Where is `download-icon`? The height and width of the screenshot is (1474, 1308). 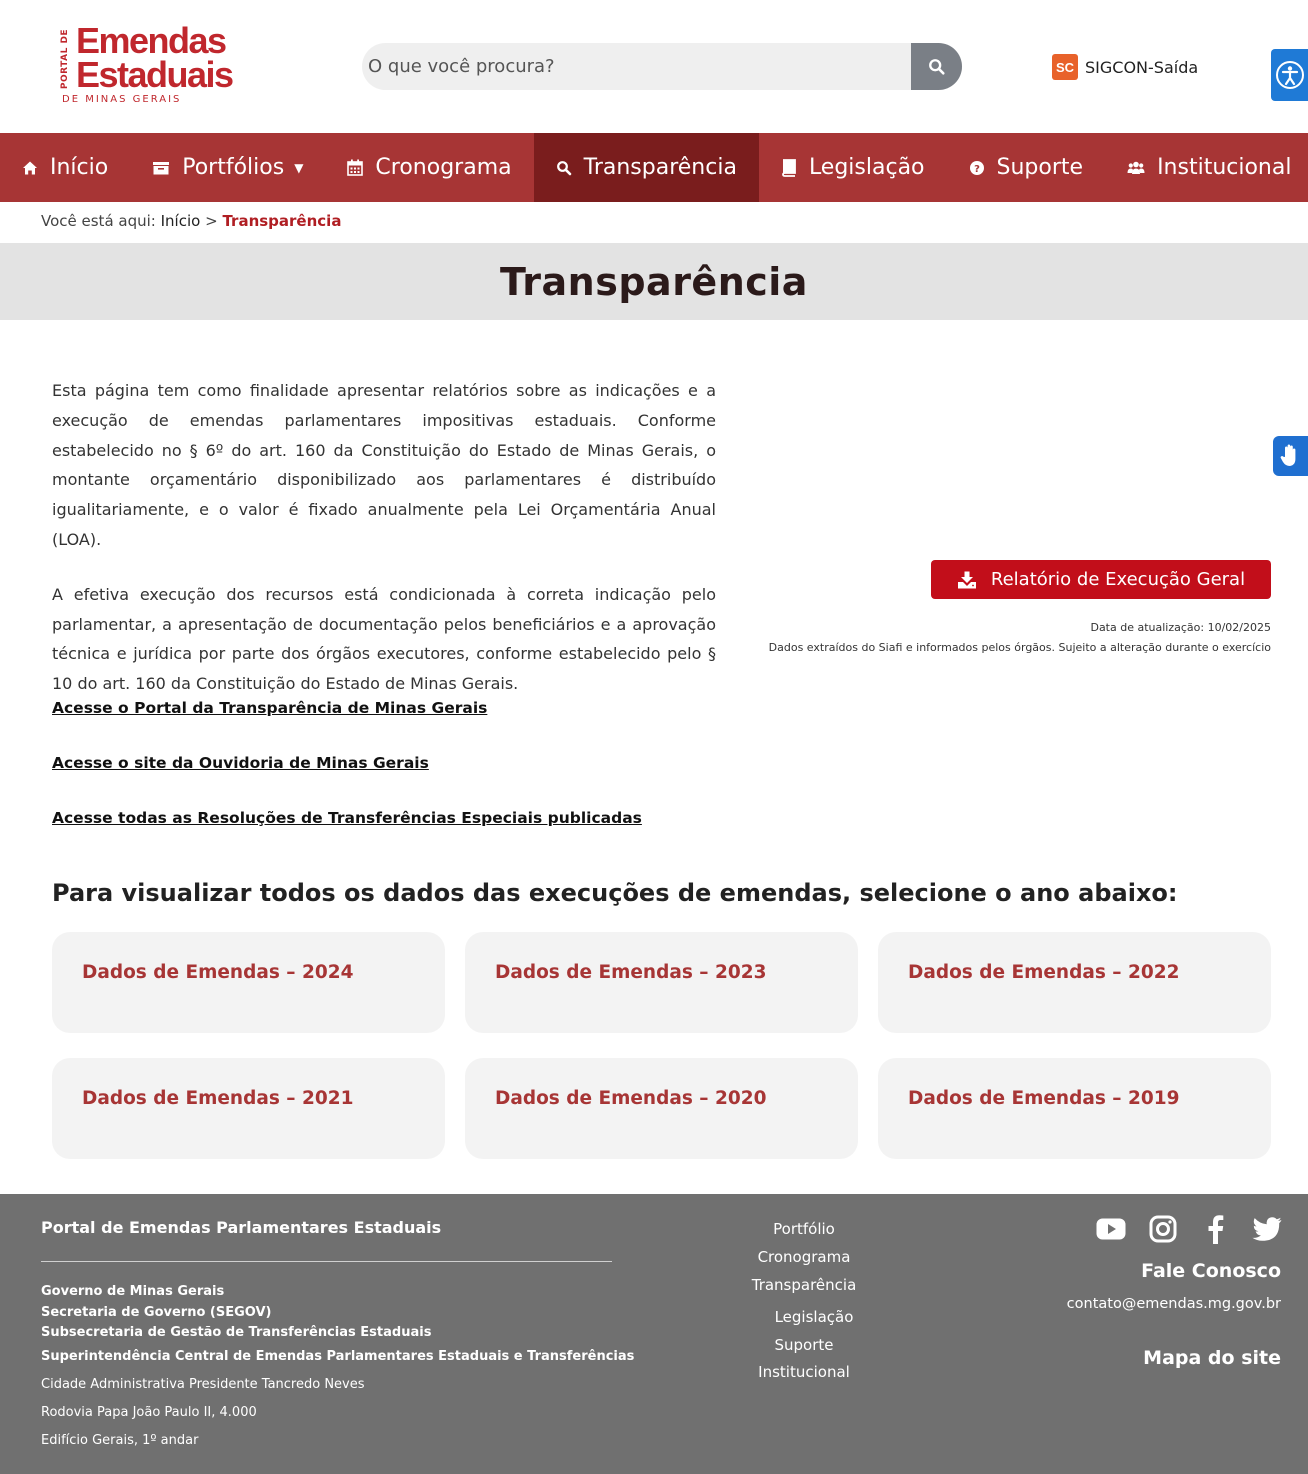
download-icon is located at coordinates (966, 579).